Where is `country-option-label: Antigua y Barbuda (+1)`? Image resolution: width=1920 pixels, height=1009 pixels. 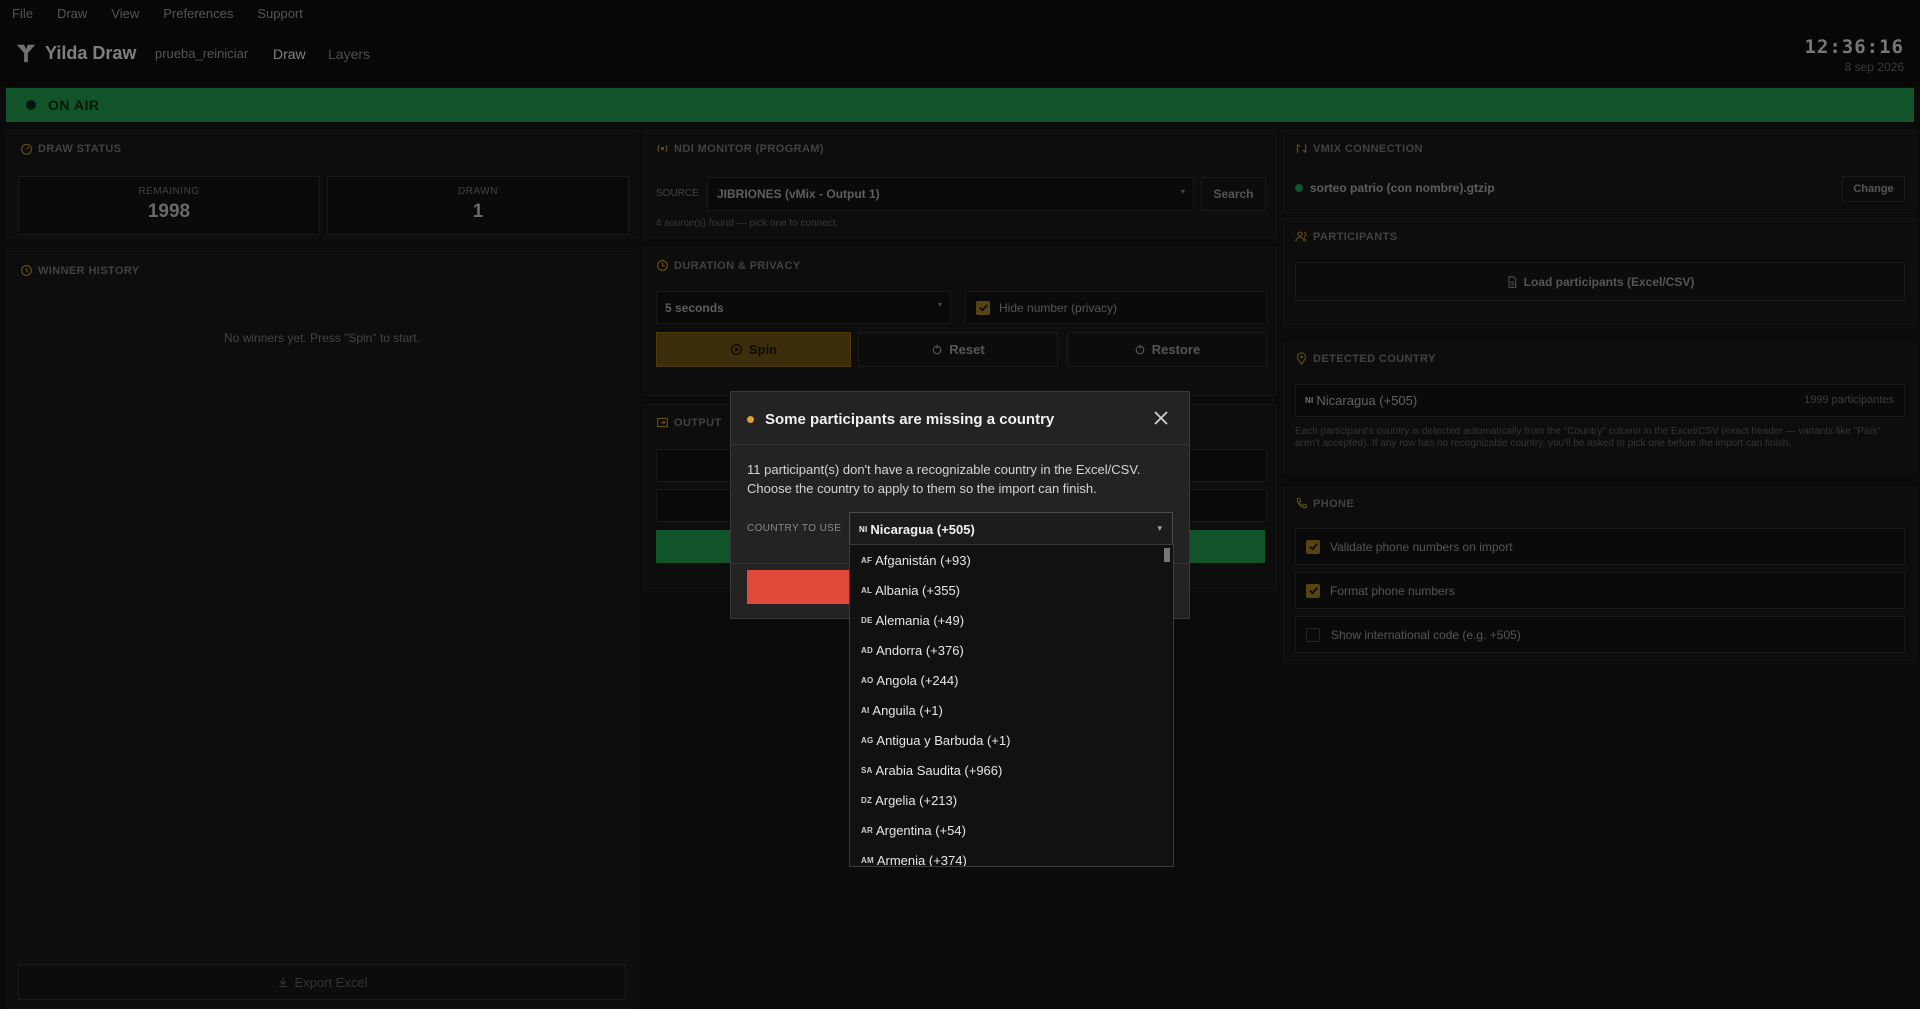 country-option-label: Antigua y Barbuda (+1) is located at coordinates (943, 740).